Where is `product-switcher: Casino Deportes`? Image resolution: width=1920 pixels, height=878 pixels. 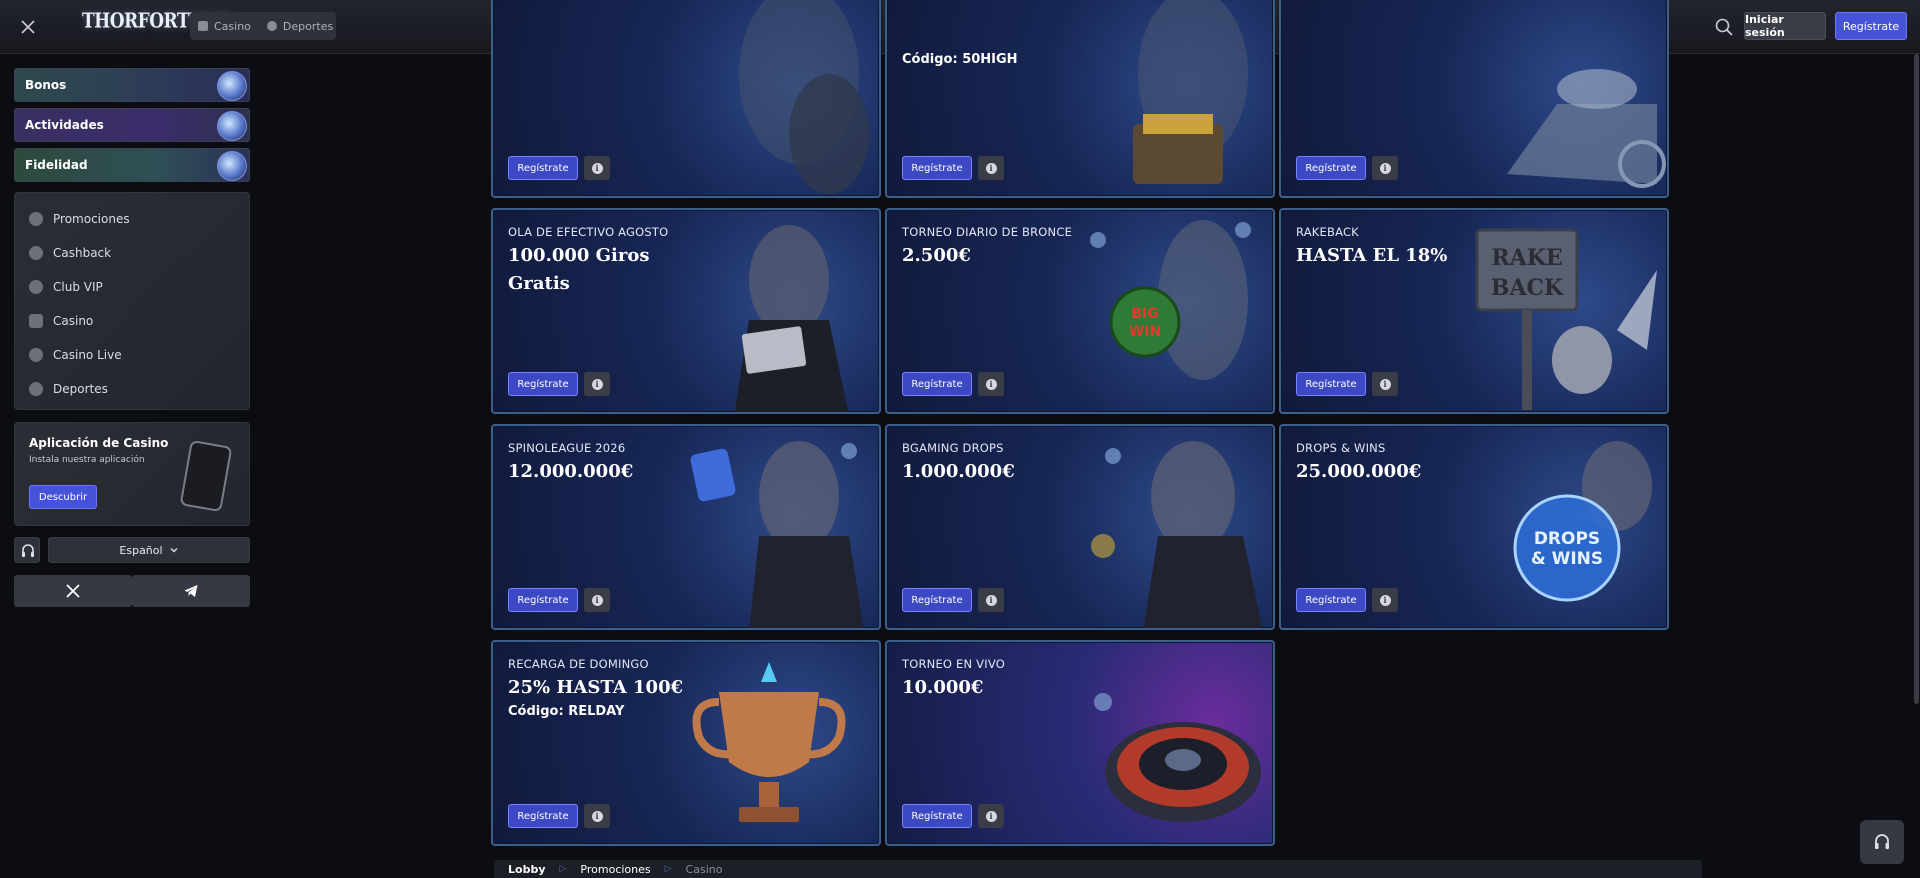 product-switcher: Casino Deportes is located at coordinates (263, 26).